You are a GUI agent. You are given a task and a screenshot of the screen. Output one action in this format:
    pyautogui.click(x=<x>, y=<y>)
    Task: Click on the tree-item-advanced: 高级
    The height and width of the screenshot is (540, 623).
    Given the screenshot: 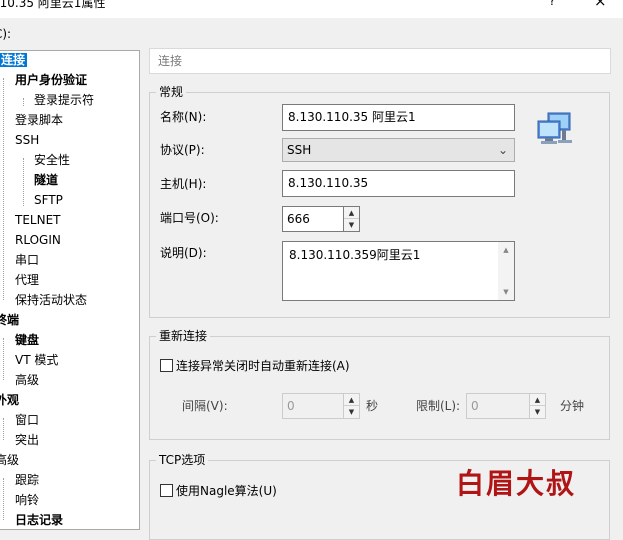 What is the action you would take?
    pyautogui.click(x=9, y=460)
    